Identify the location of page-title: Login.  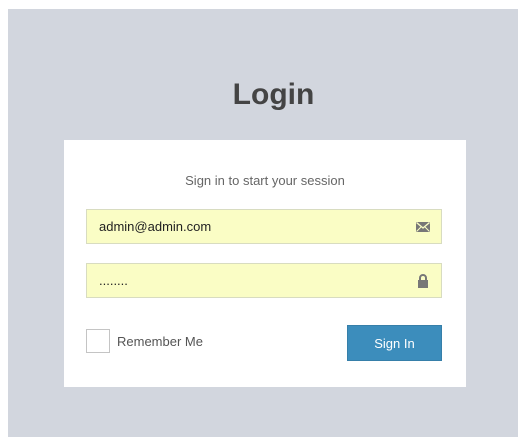
(273, 94).